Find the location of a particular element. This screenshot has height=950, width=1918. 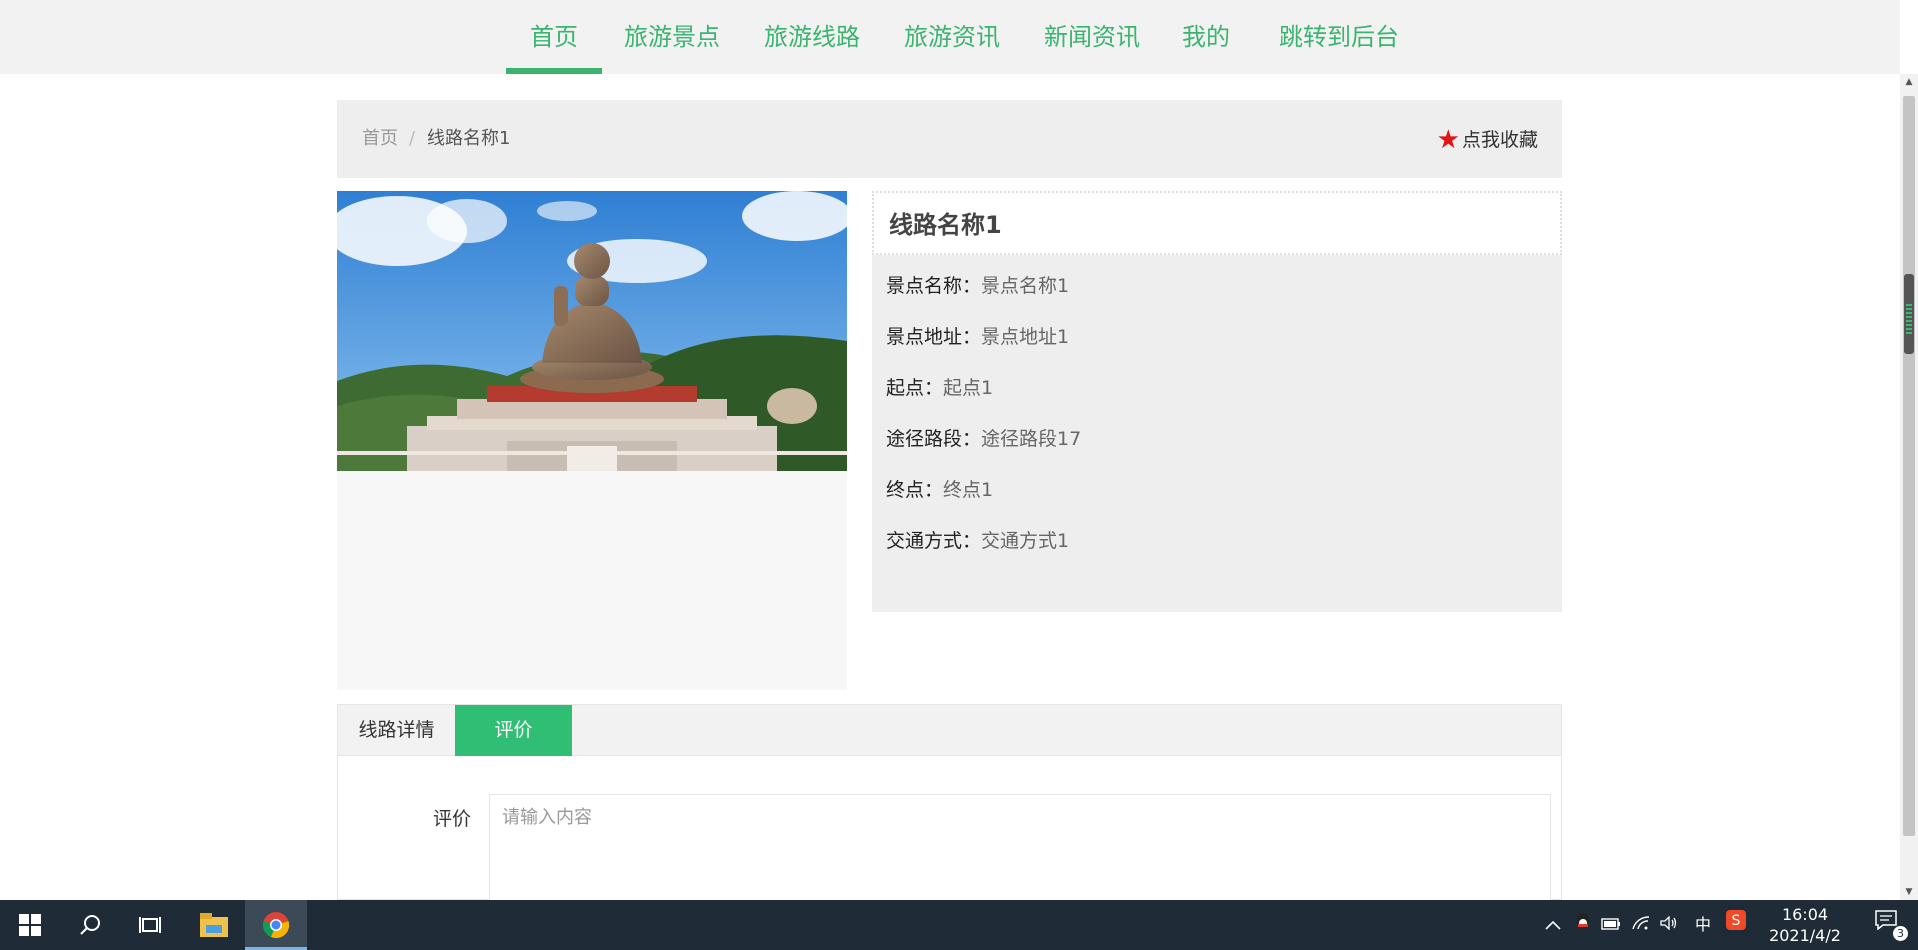

info-label: 交通方式： is located at coordinates (934, 541).